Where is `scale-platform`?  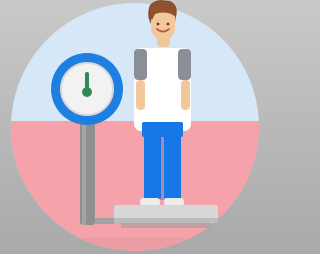 scale-platform is located at coordinates (166, 216).